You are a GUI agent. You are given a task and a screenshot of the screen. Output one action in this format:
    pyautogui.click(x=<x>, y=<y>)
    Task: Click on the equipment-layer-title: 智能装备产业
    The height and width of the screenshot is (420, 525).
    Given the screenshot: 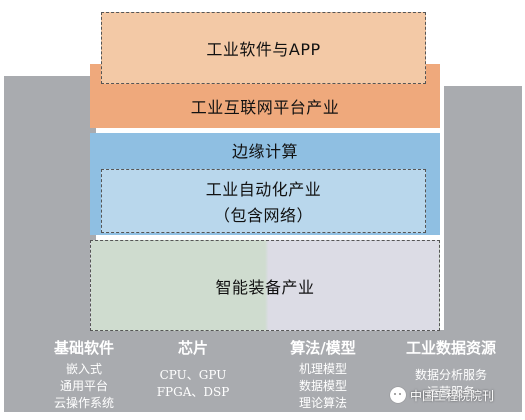 What is the action you would take?
    pyautogui.click(x=265, y=287)
    